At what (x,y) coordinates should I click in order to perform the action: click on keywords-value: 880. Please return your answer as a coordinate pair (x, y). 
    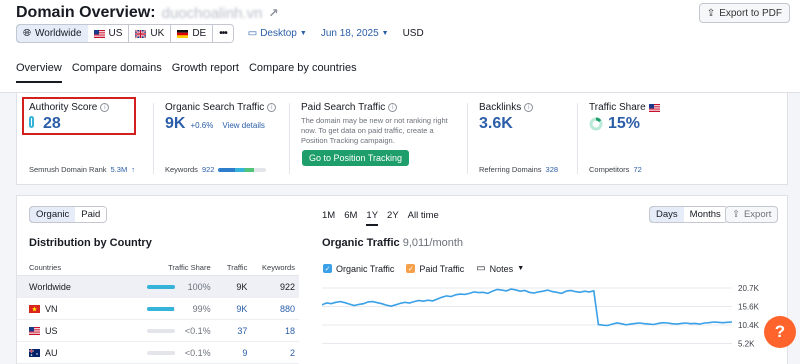
    Looking at the image, I should click on (271, 309).